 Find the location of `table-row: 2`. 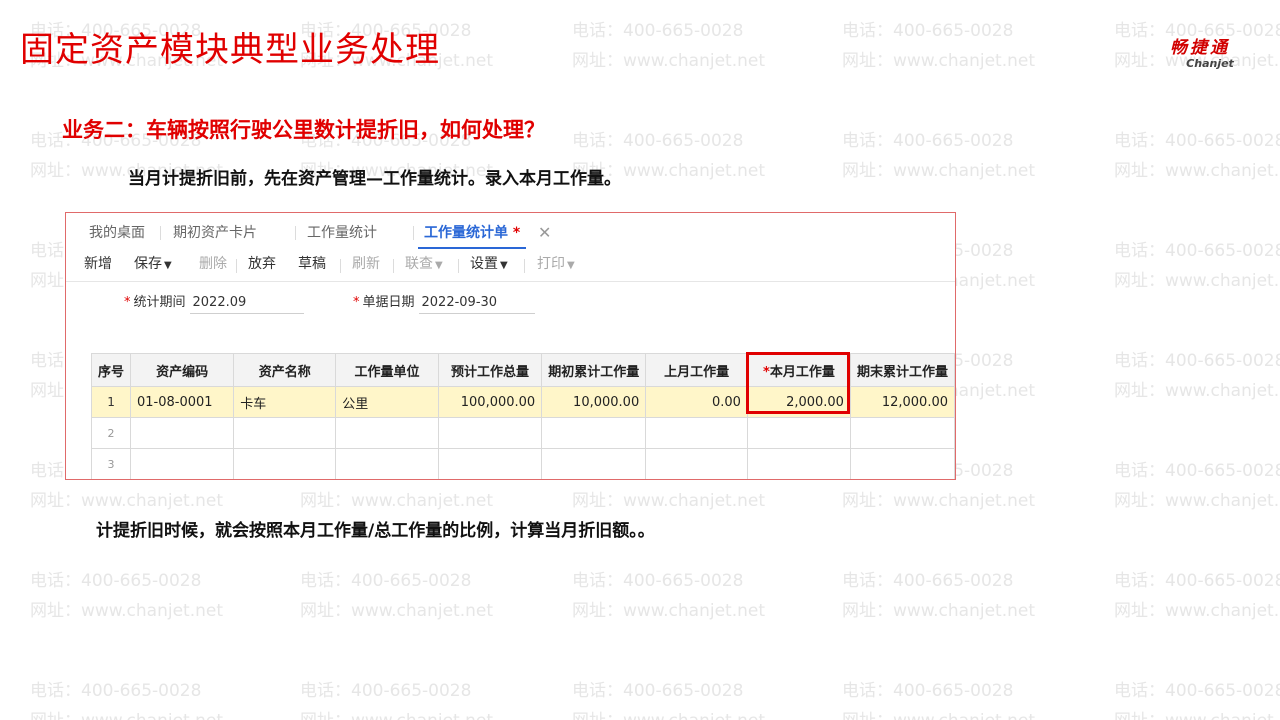

table-row: 2 is located at coordinates (522, 433).